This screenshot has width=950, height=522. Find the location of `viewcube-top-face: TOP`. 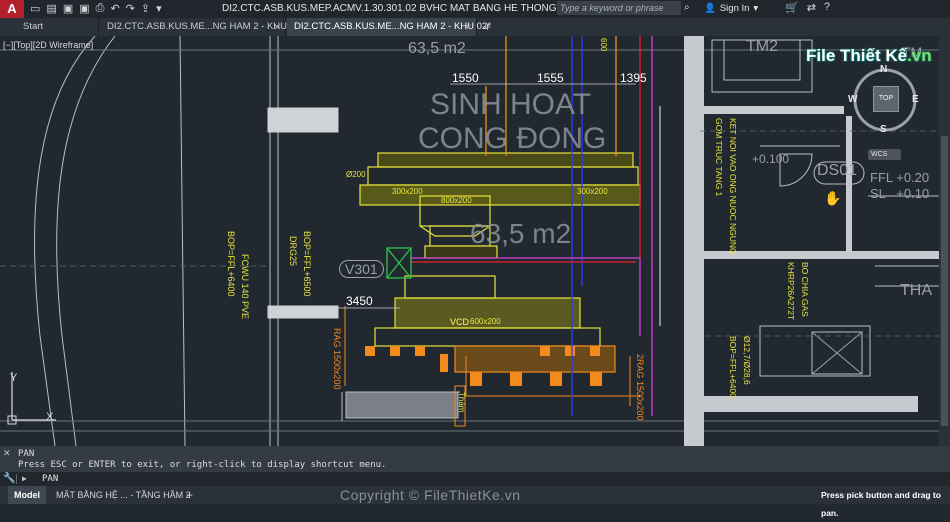

viewcube-top-face: TOP is located at coordinates (886, 99).